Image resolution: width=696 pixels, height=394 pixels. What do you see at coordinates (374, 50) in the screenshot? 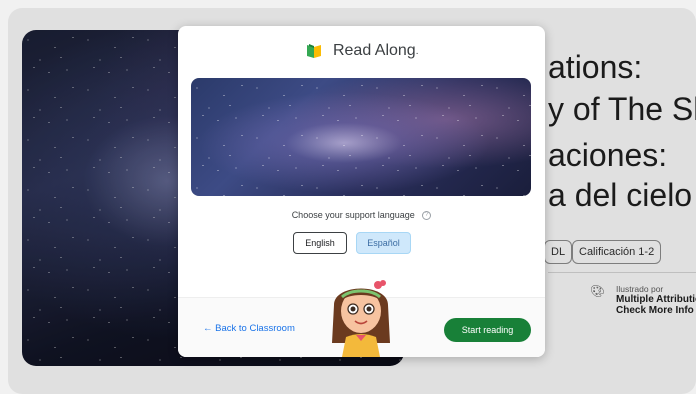
I see `brand-name: Read Along` at bounding box center [374, 50].